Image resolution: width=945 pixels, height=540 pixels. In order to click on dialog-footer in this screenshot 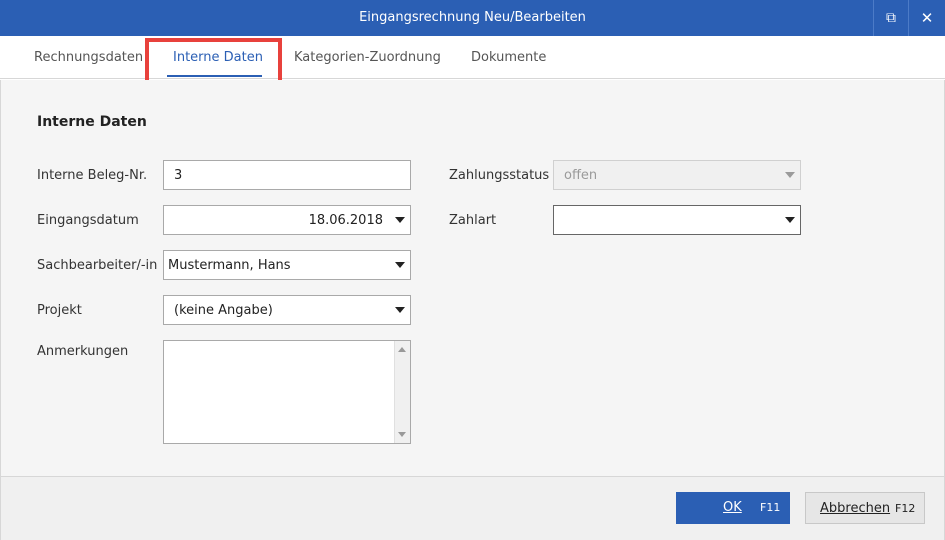, I will do `click(472, 508)`.